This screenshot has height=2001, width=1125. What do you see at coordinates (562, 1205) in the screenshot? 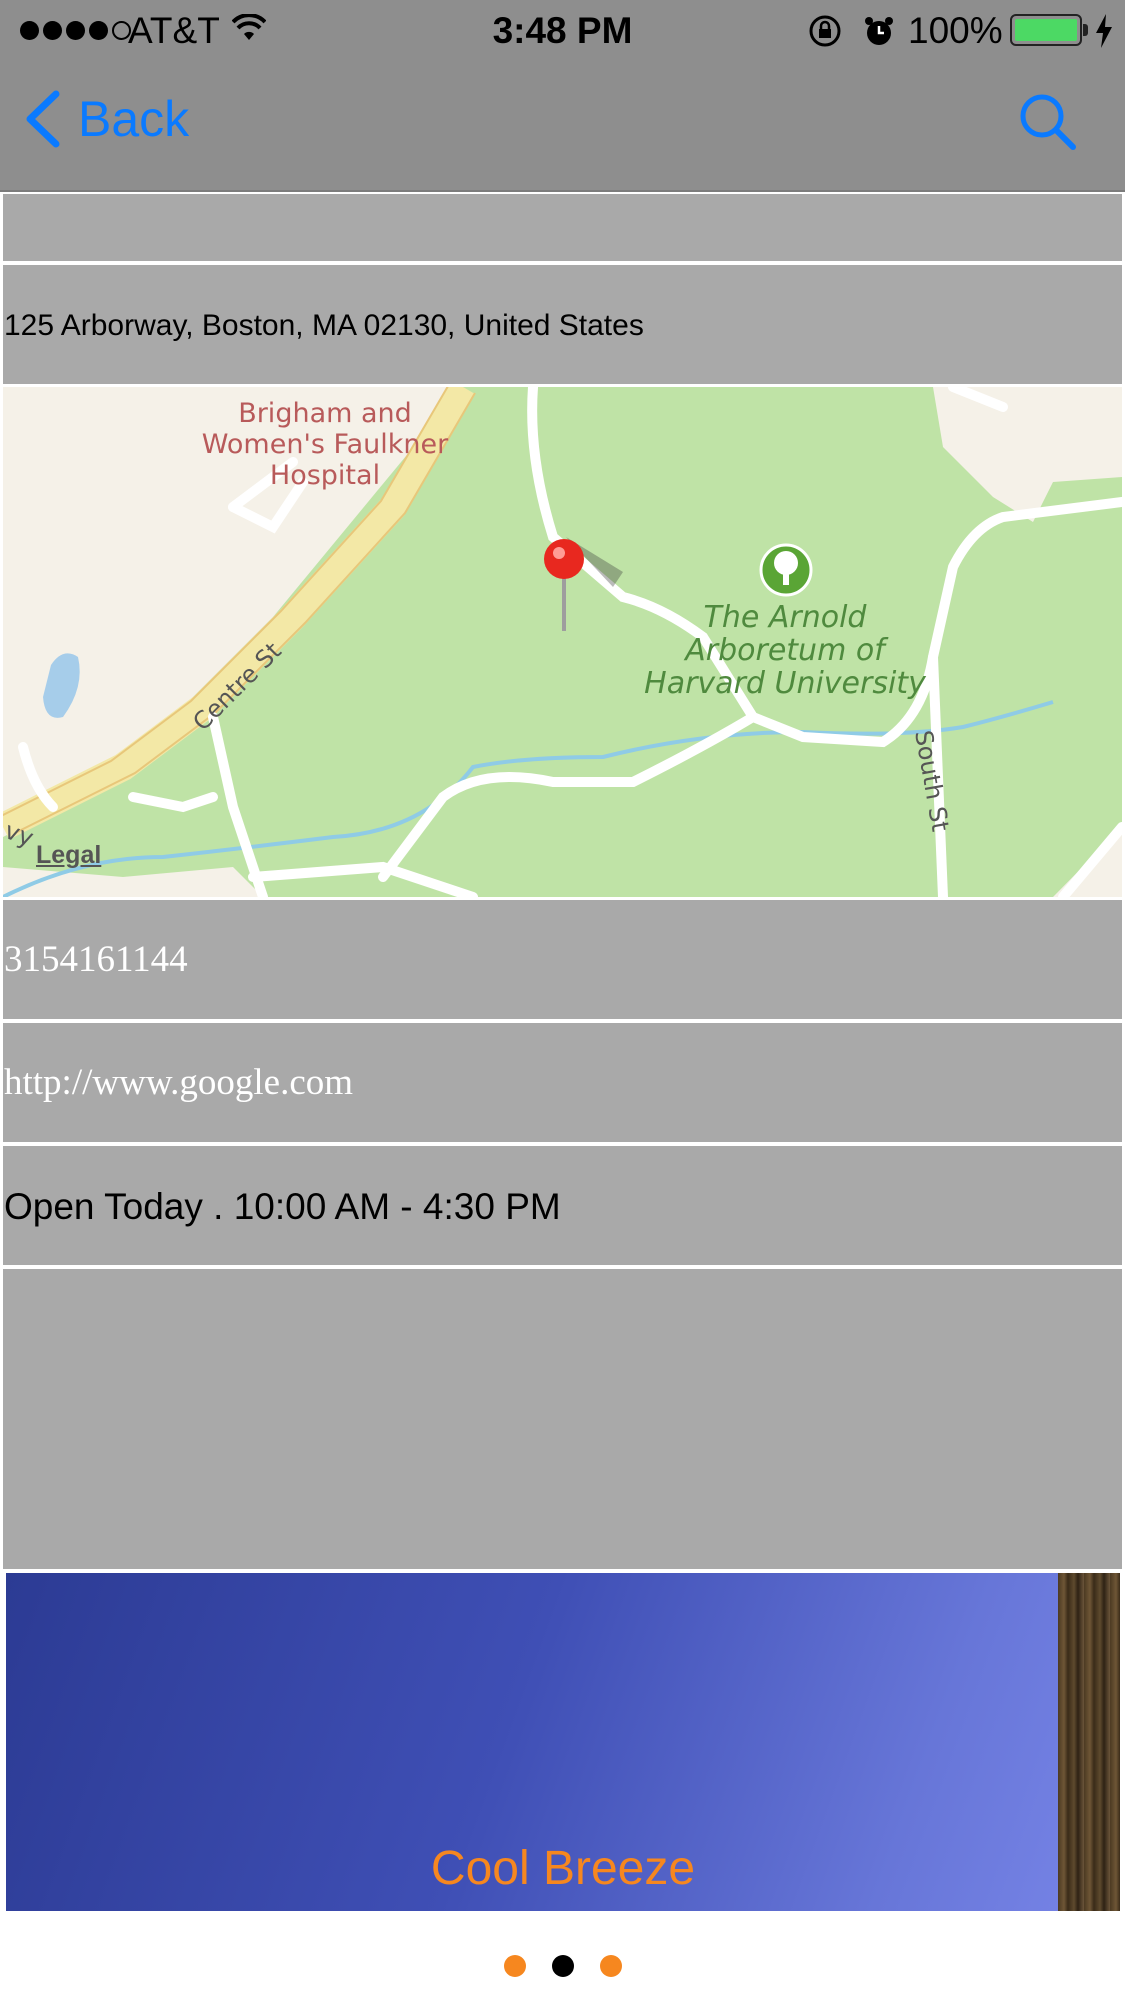
I see `hours-cell: Open Today . 10:00 AM - 4:30 PM` at bounding box center [562, 1205].